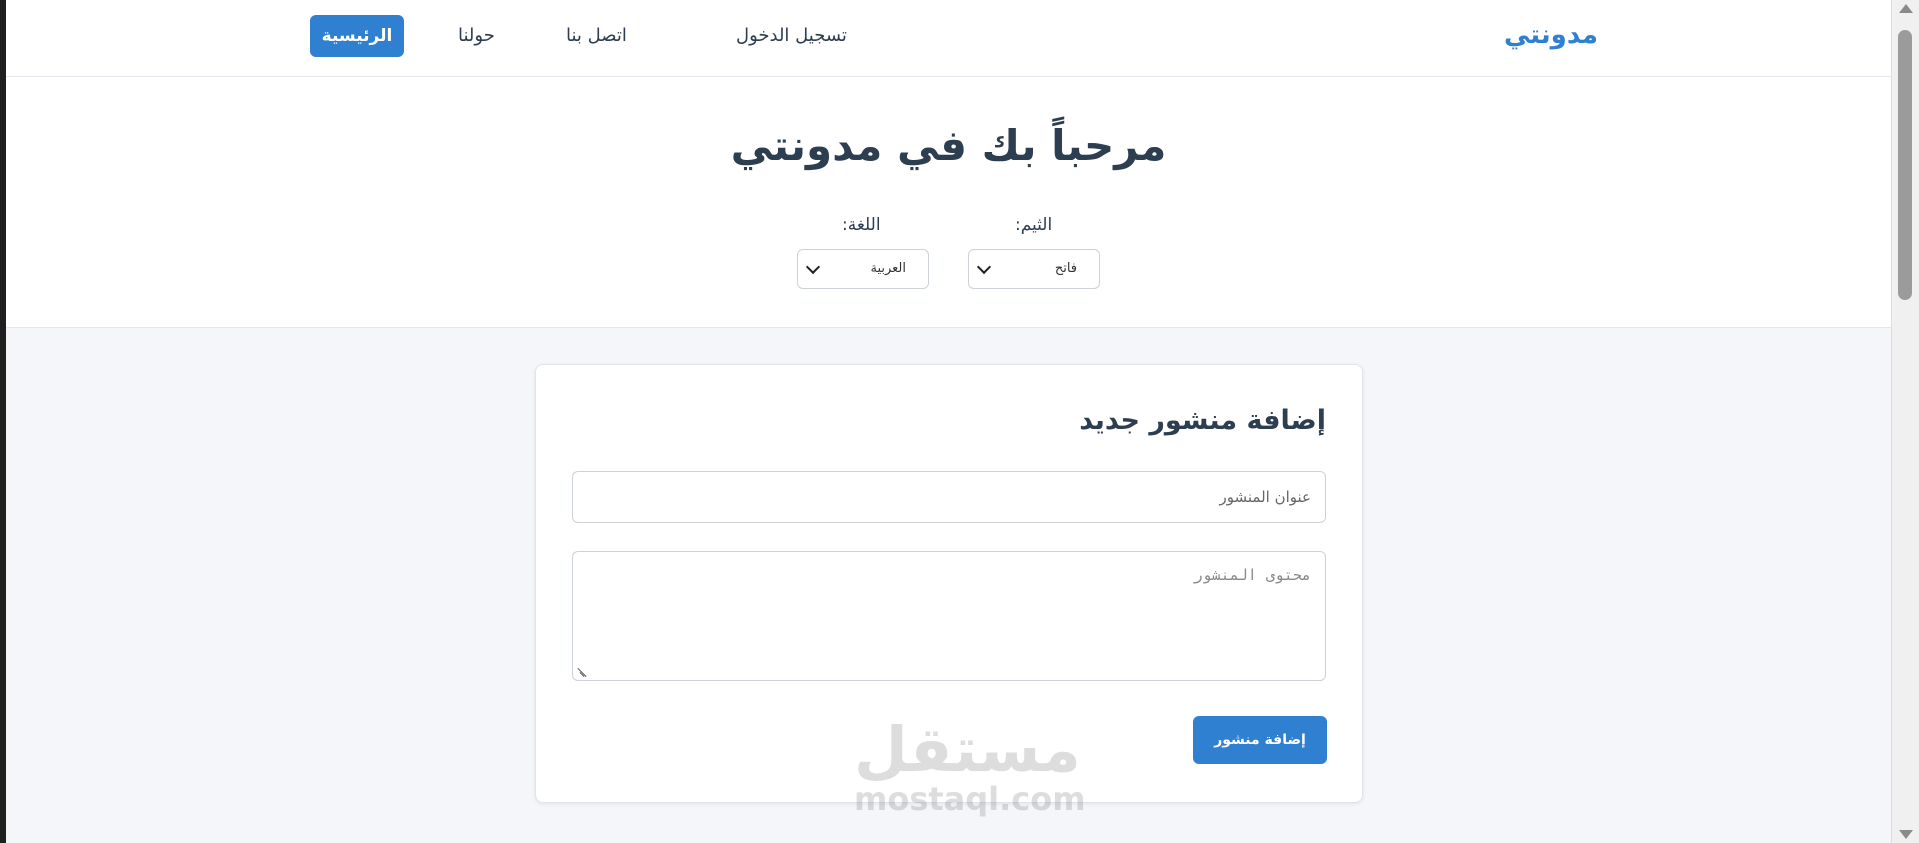 This screenshot has width=1919, height=843. I want to click on watermark-arabic: مستقل, so click(967, 749).